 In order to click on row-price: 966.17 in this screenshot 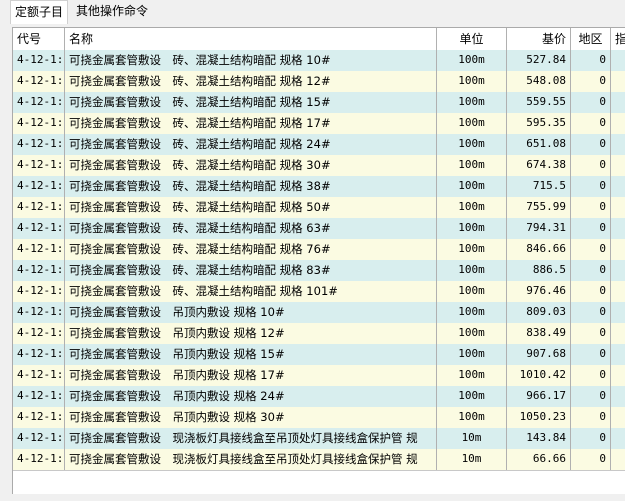, I will do `click(539, 396)`.